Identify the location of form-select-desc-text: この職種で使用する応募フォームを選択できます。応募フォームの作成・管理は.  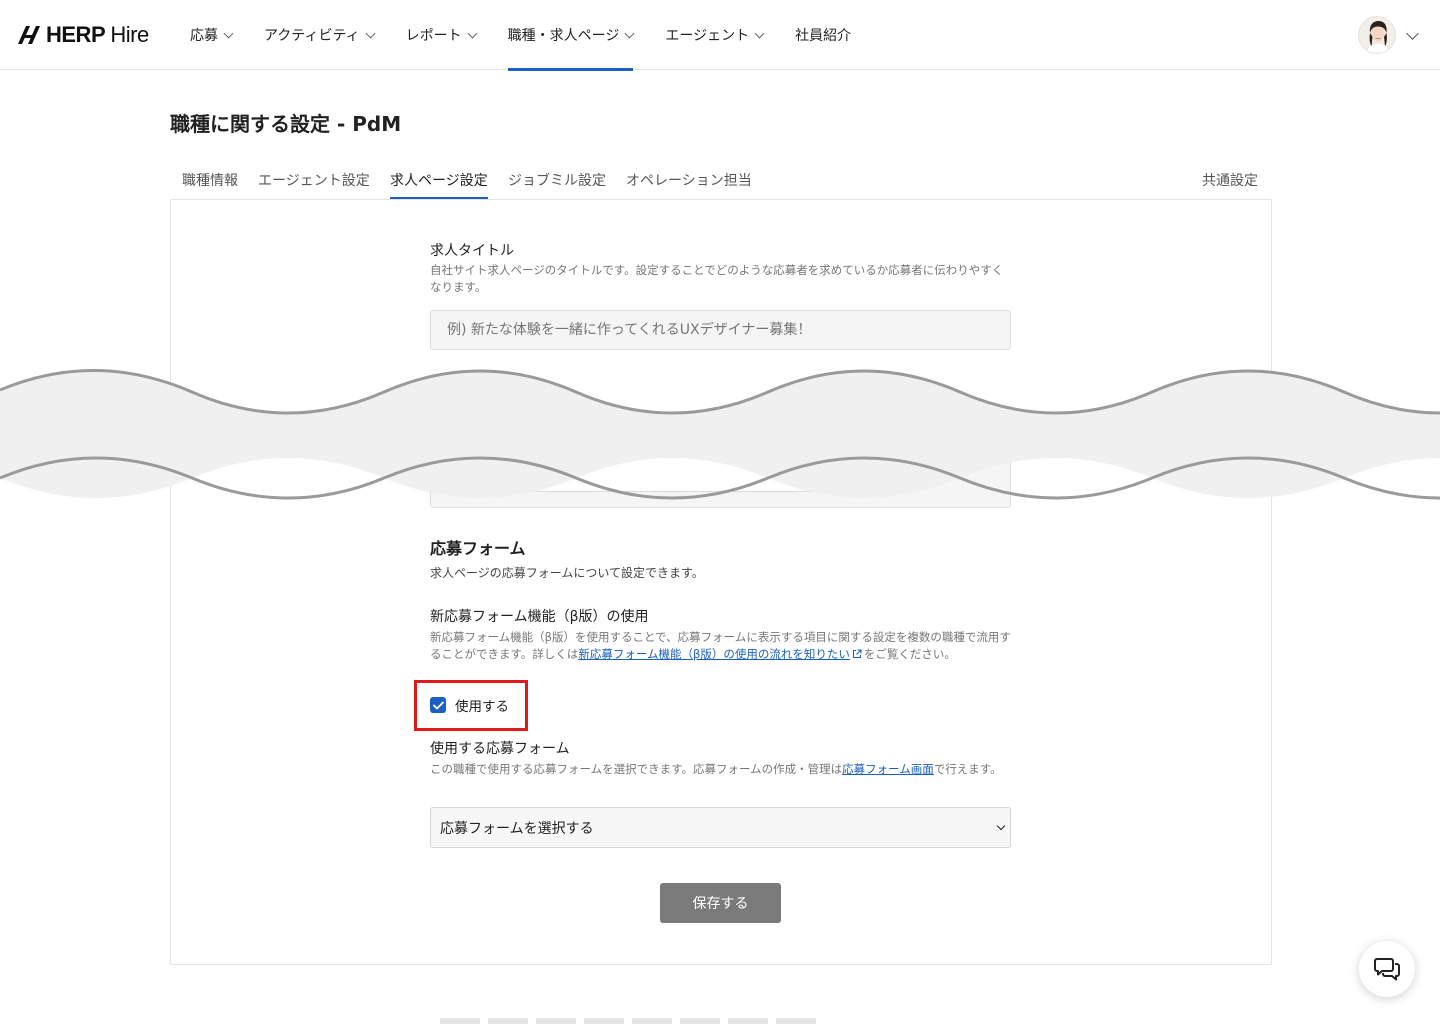
(636, 769).